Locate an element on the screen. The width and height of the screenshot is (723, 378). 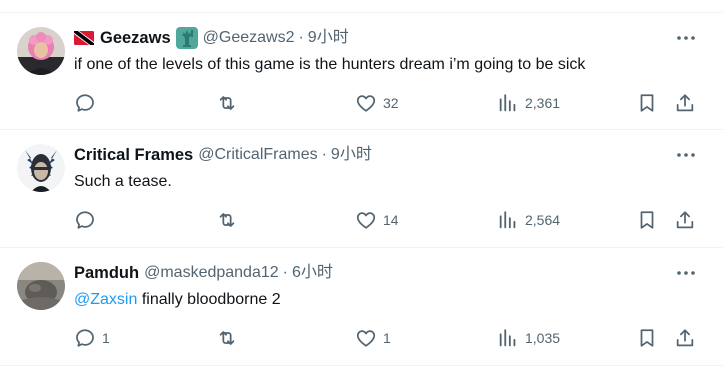
like-button: 32 is located at coordinates (377, 103).